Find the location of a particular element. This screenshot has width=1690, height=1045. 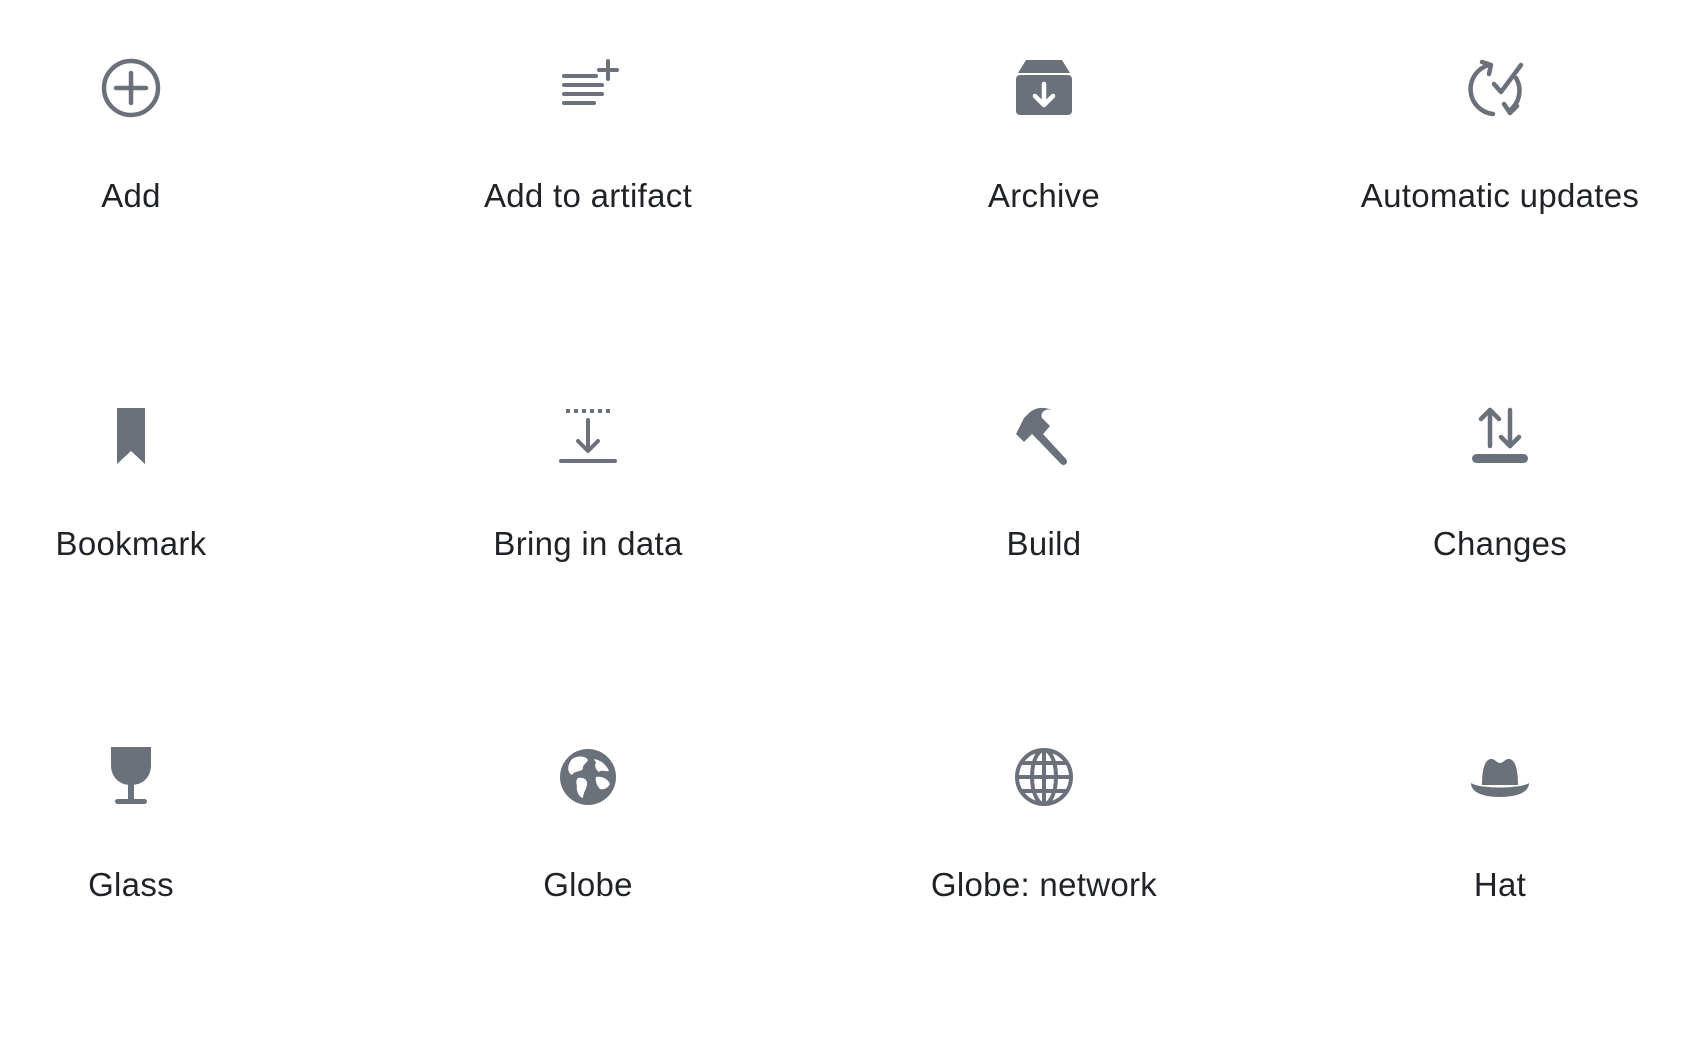

icon-label: Build is located at coordinates (1044, 543).